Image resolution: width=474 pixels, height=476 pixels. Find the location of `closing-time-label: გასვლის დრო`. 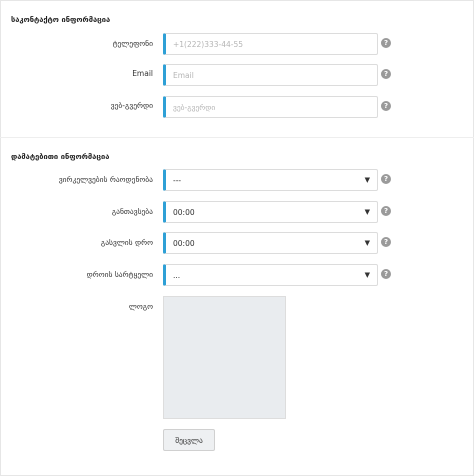

closing-time-label: გასვლის დრო is located at coordinates (126, 242).